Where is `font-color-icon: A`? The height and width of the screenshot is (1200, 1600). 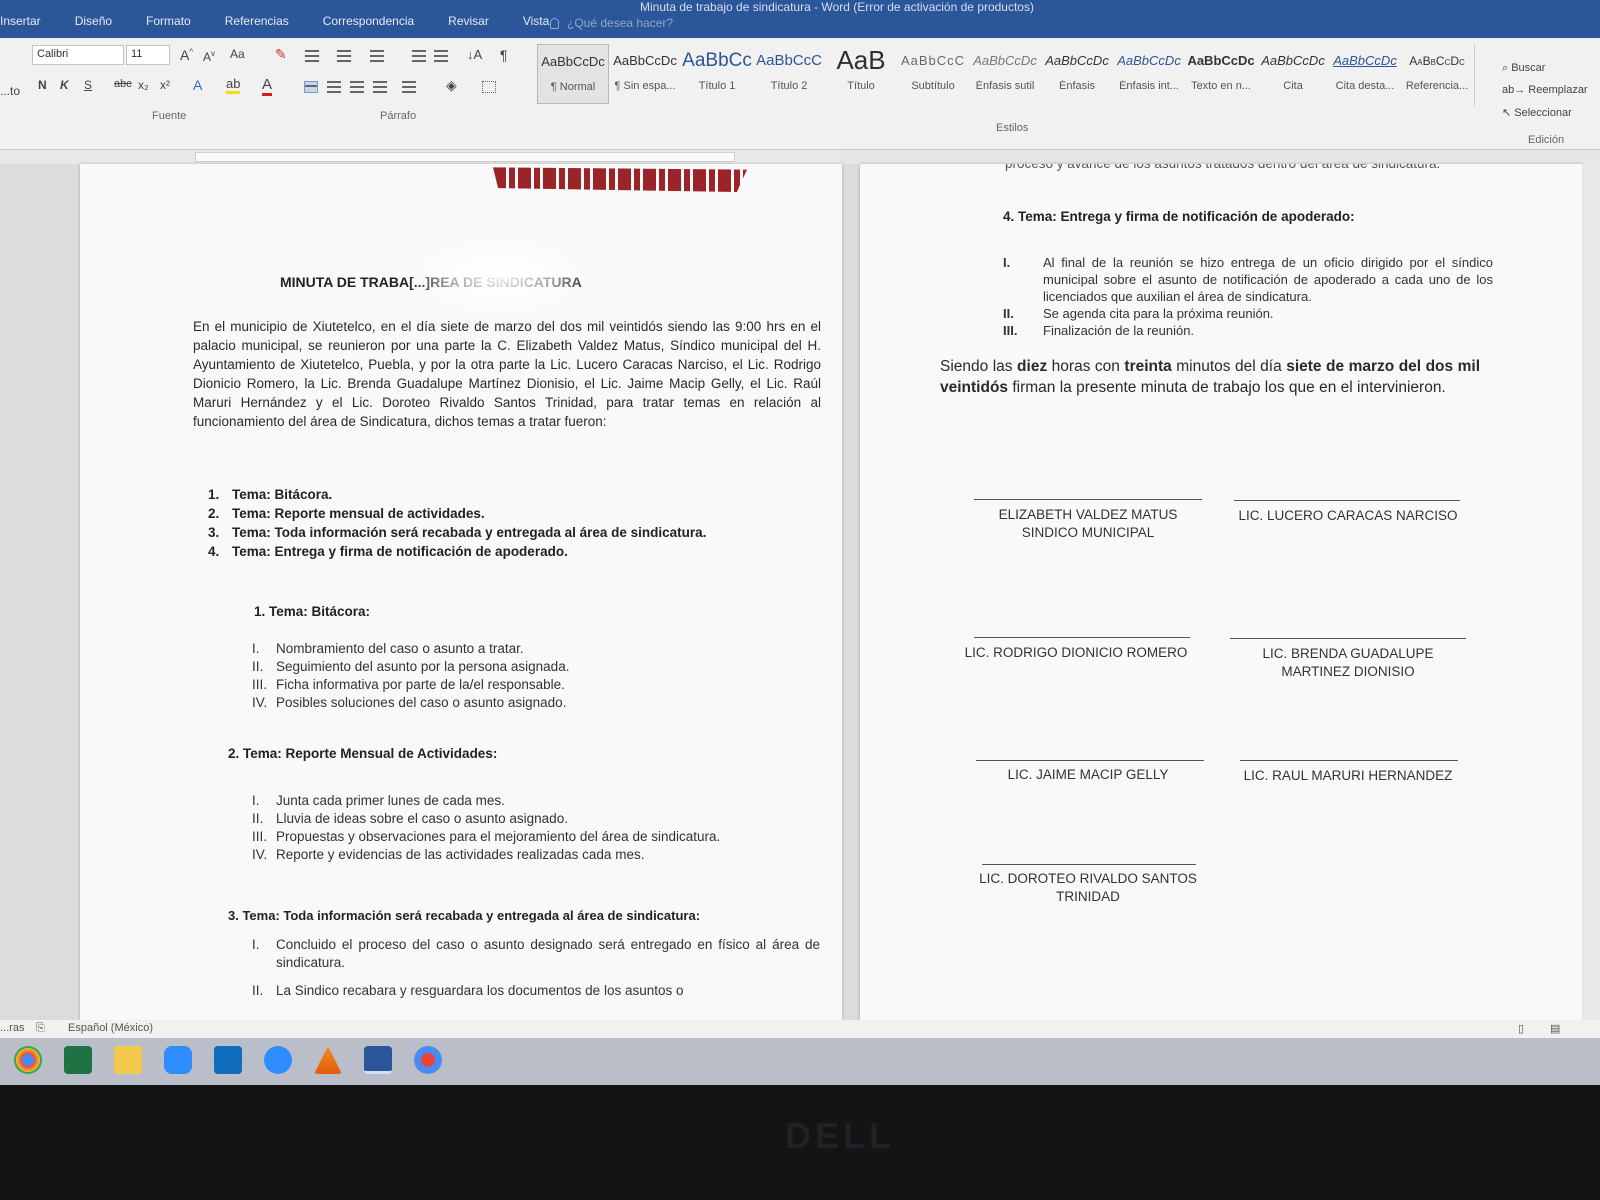
font-color-icon: A is located at coordinates (267, 86).